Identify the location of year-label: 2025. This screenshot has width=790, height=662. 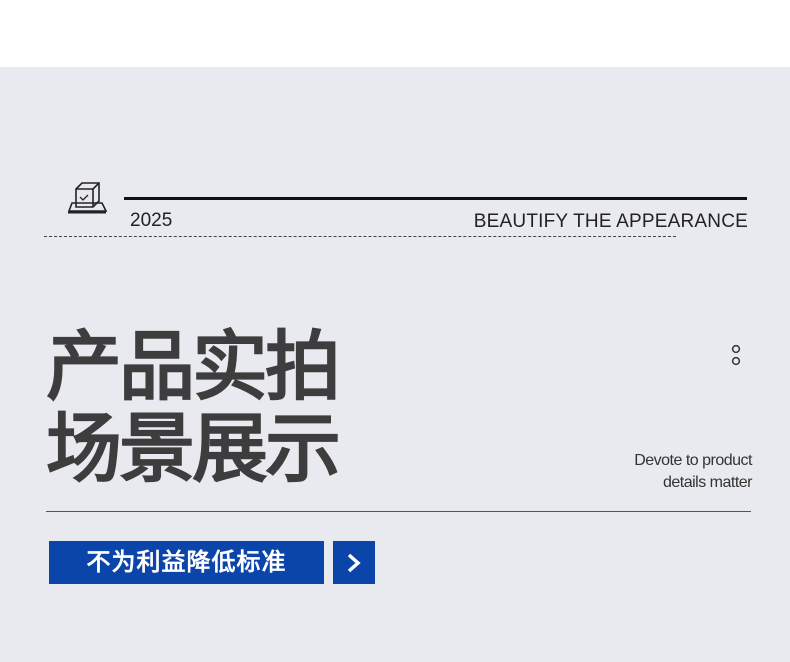
(151, 220).